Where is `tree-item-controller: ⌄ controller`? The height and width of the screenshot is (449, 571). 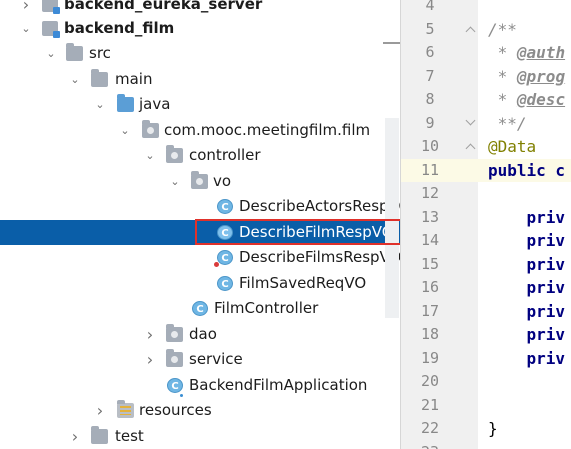
tree-item-controller: ⌄ controller is located at coordinates (200, 155).